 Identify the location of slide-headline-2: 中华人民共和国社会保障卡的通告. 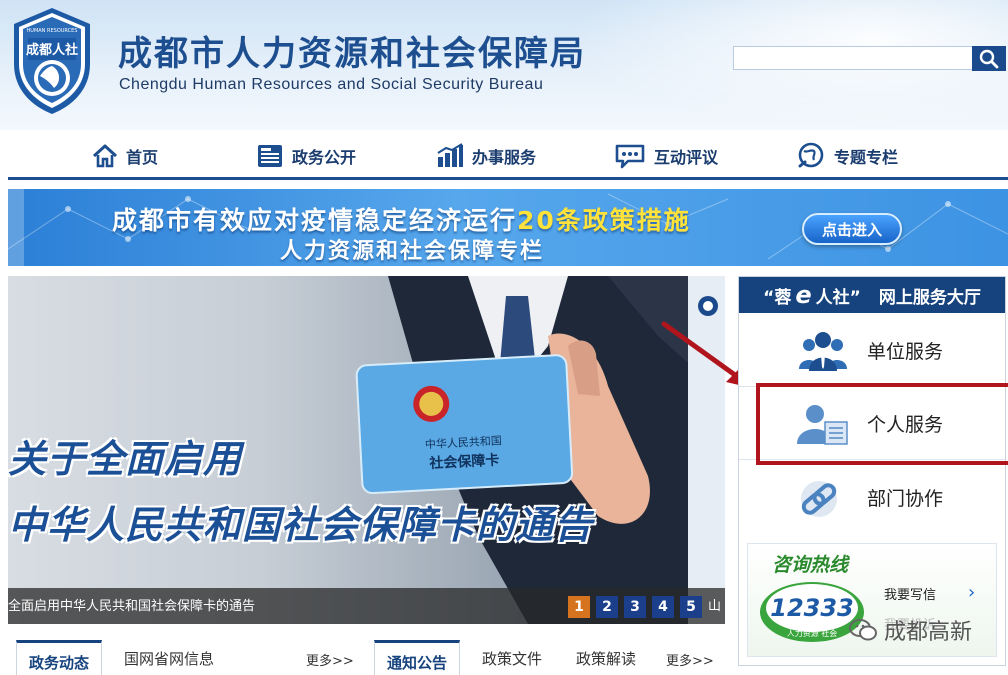
(301, 525).